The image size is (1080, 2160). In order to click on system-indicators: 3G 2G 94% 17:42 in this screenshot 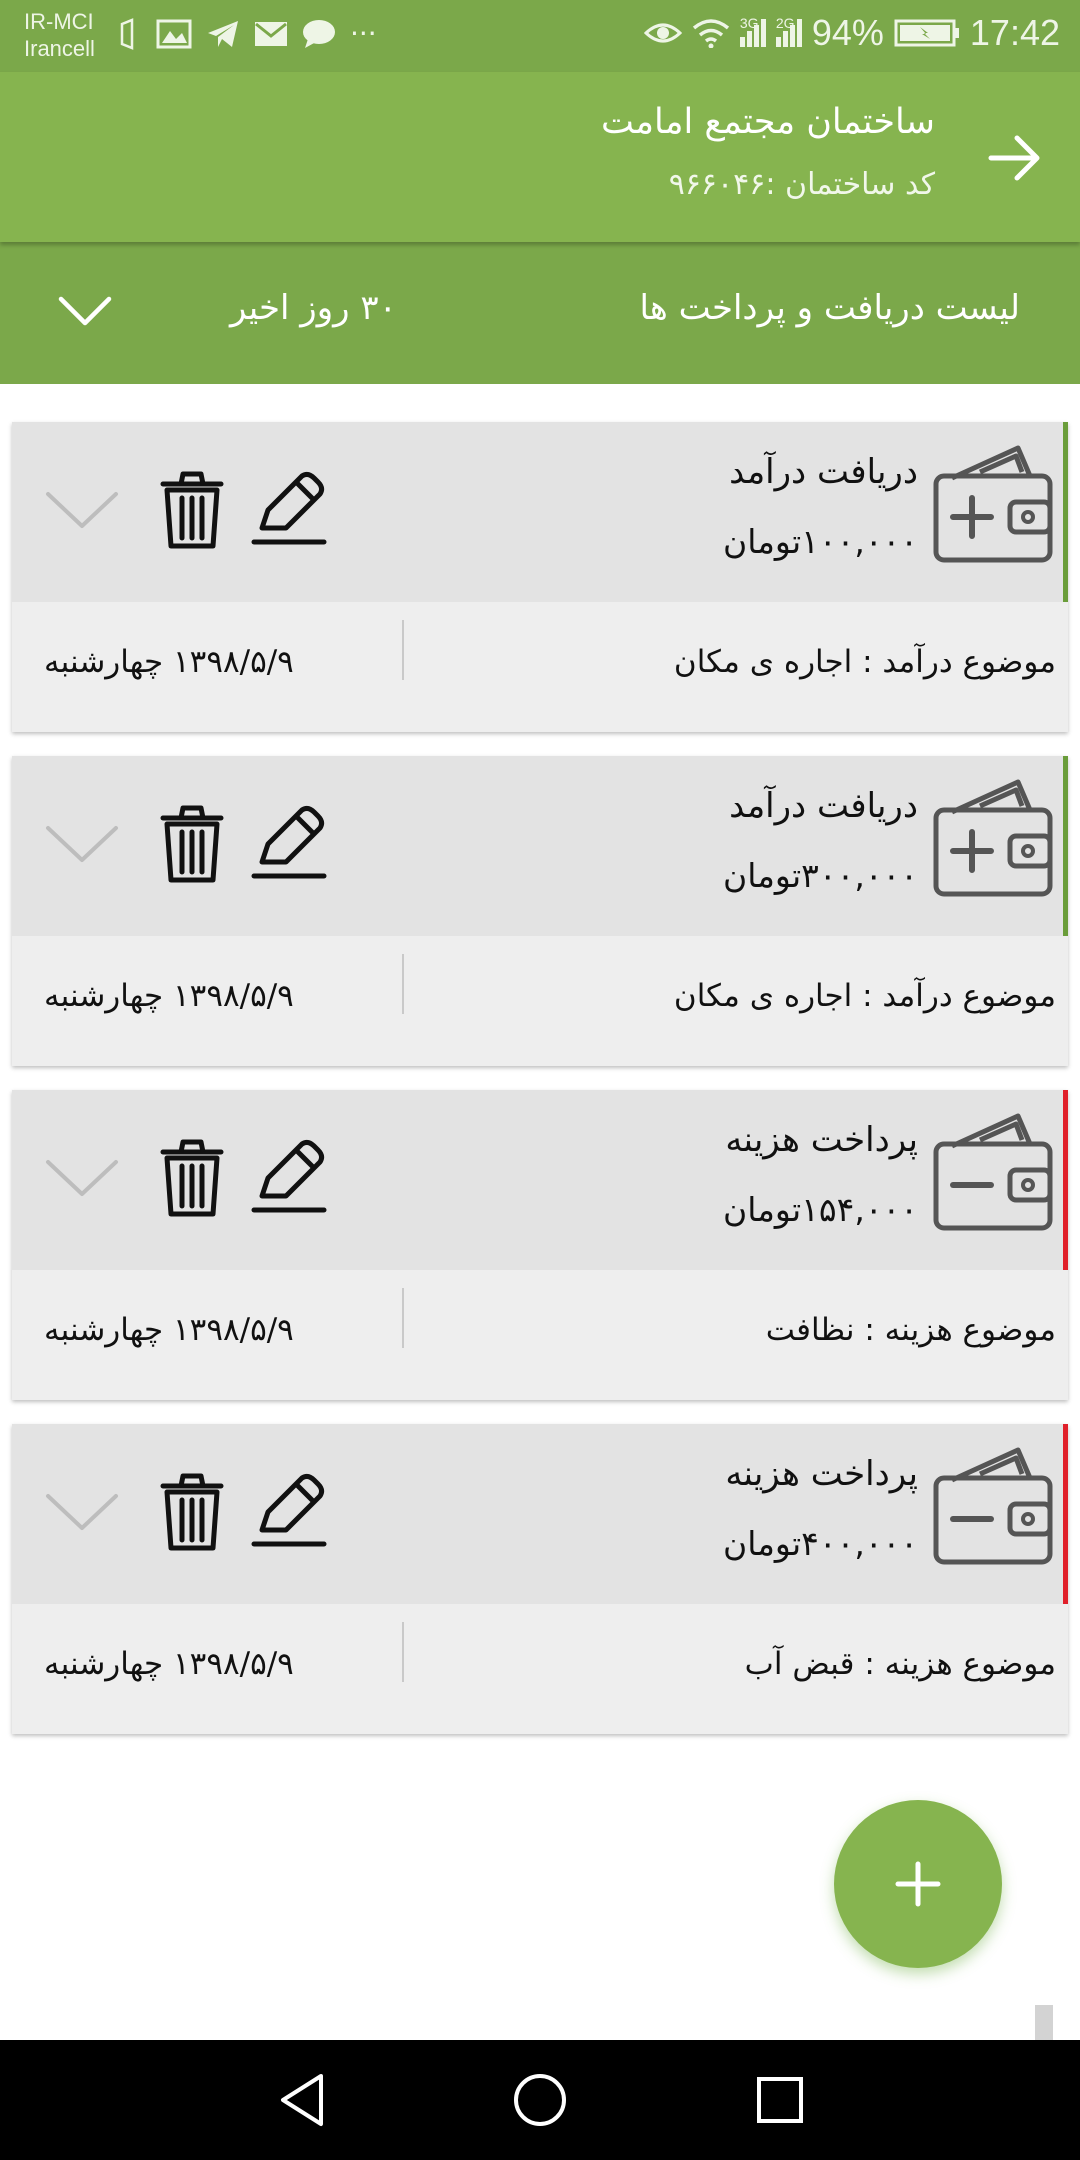, I will do `click(851, 33)`.